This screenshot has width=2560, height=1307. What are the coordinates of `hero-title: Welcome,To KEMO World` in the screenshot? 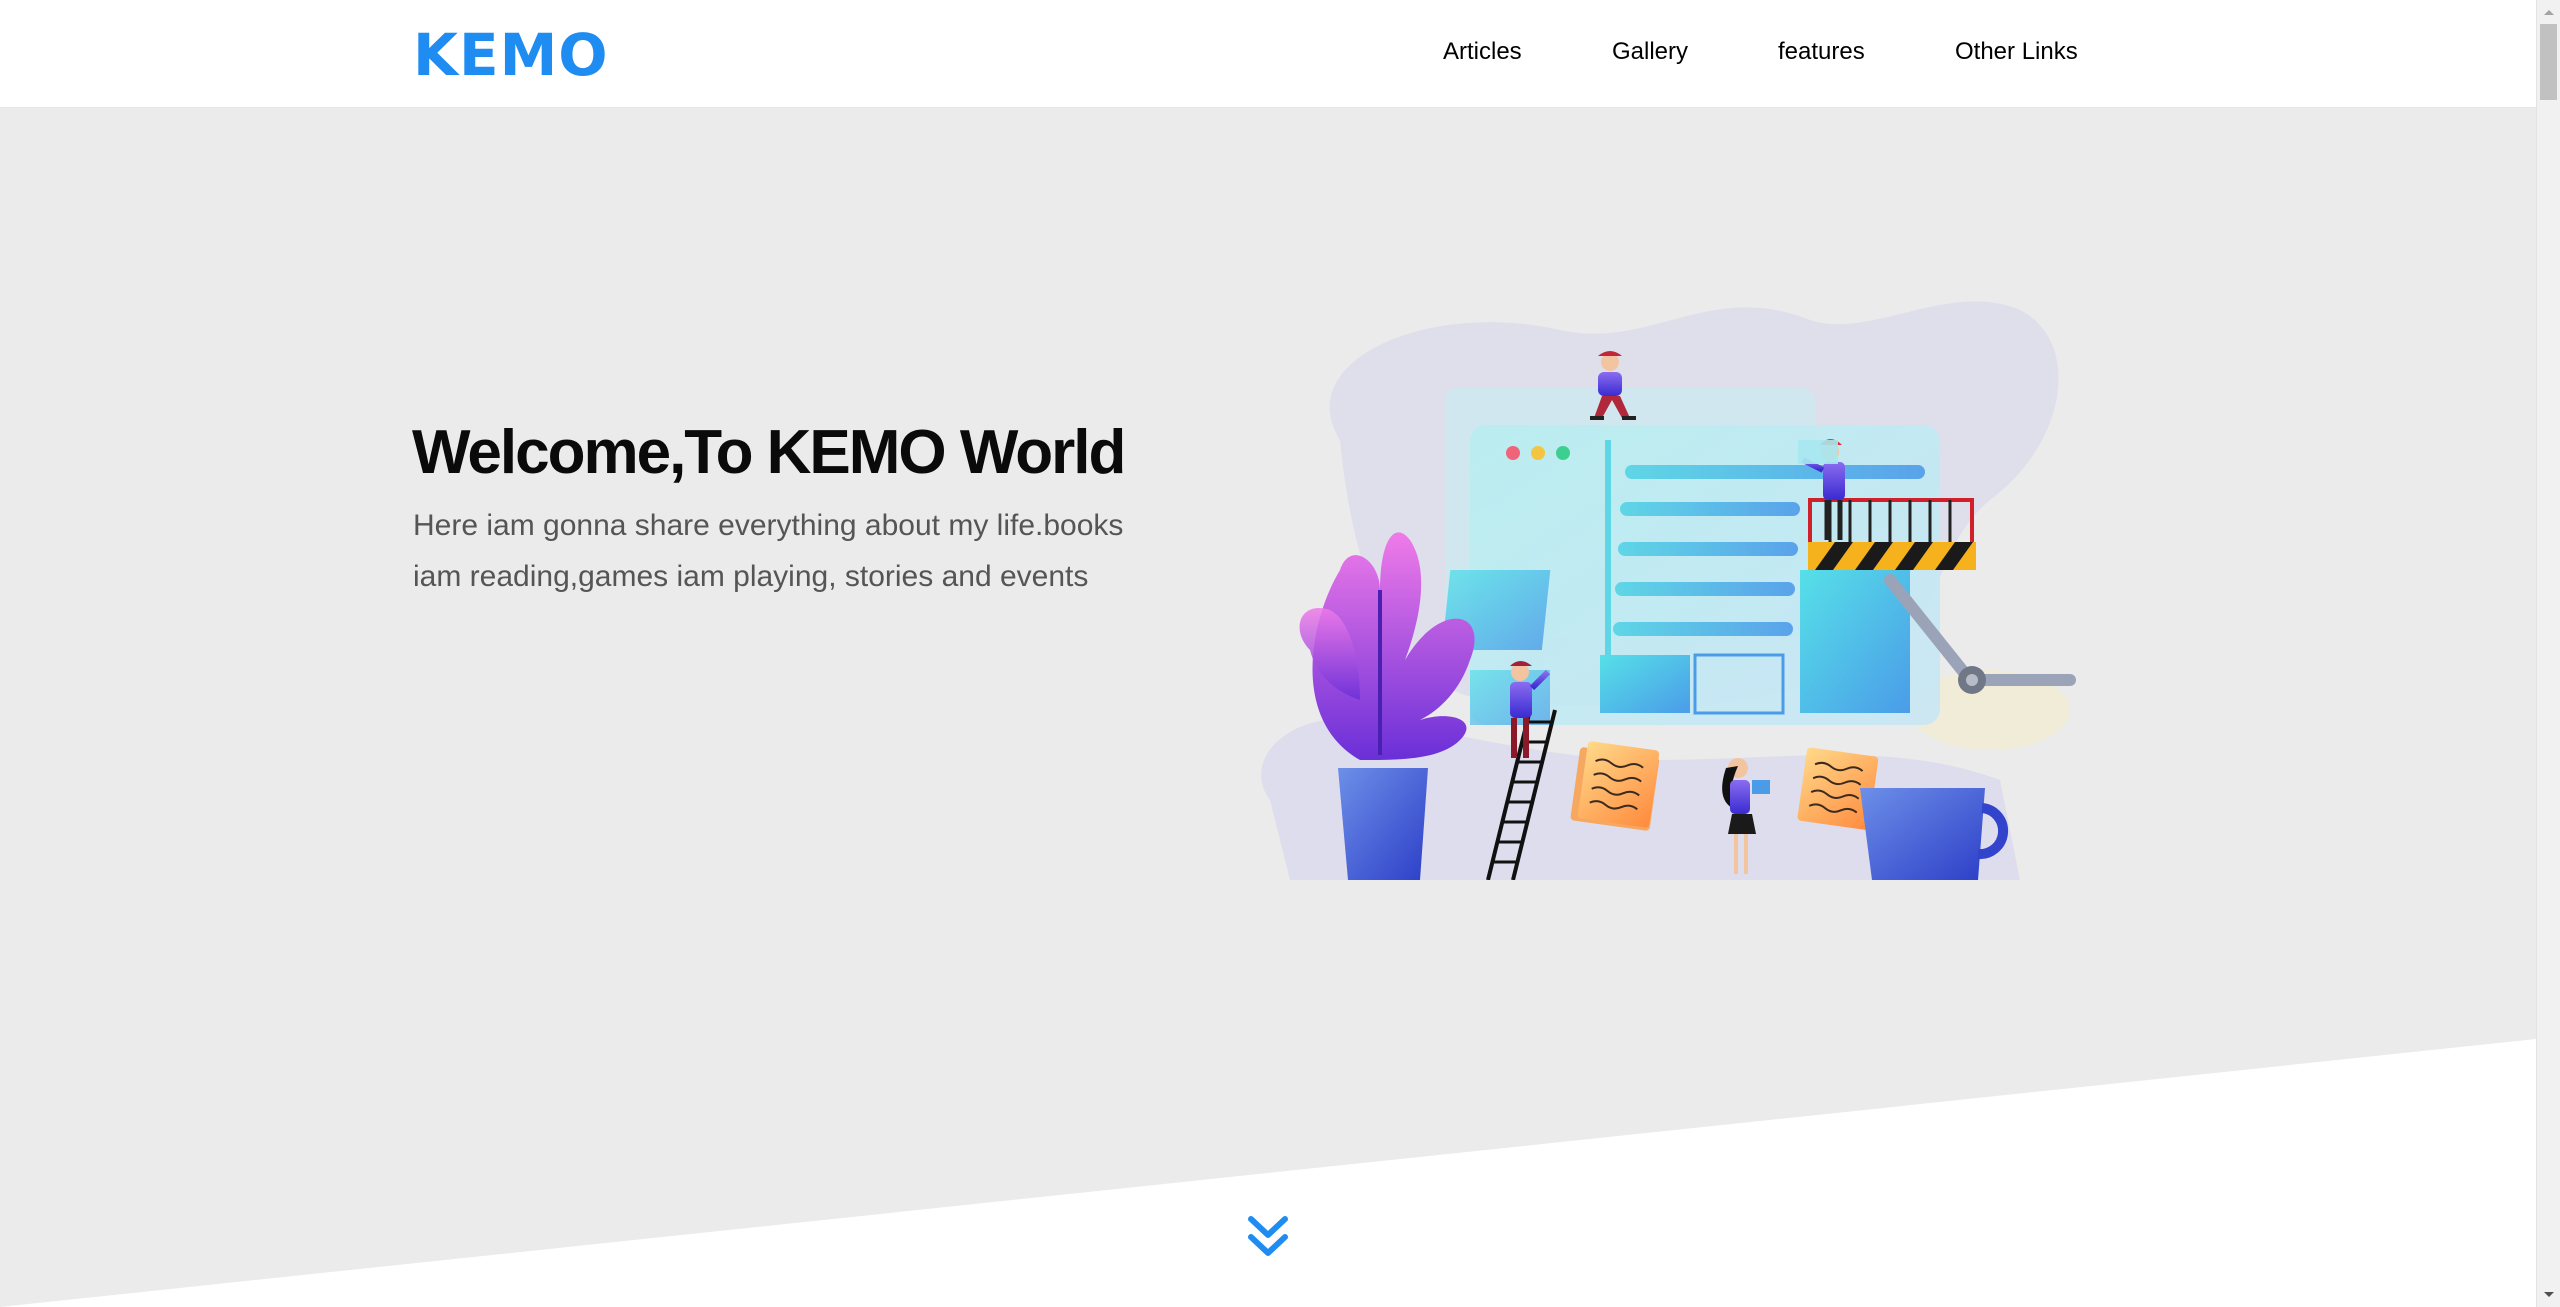 It's located at (769, 452).